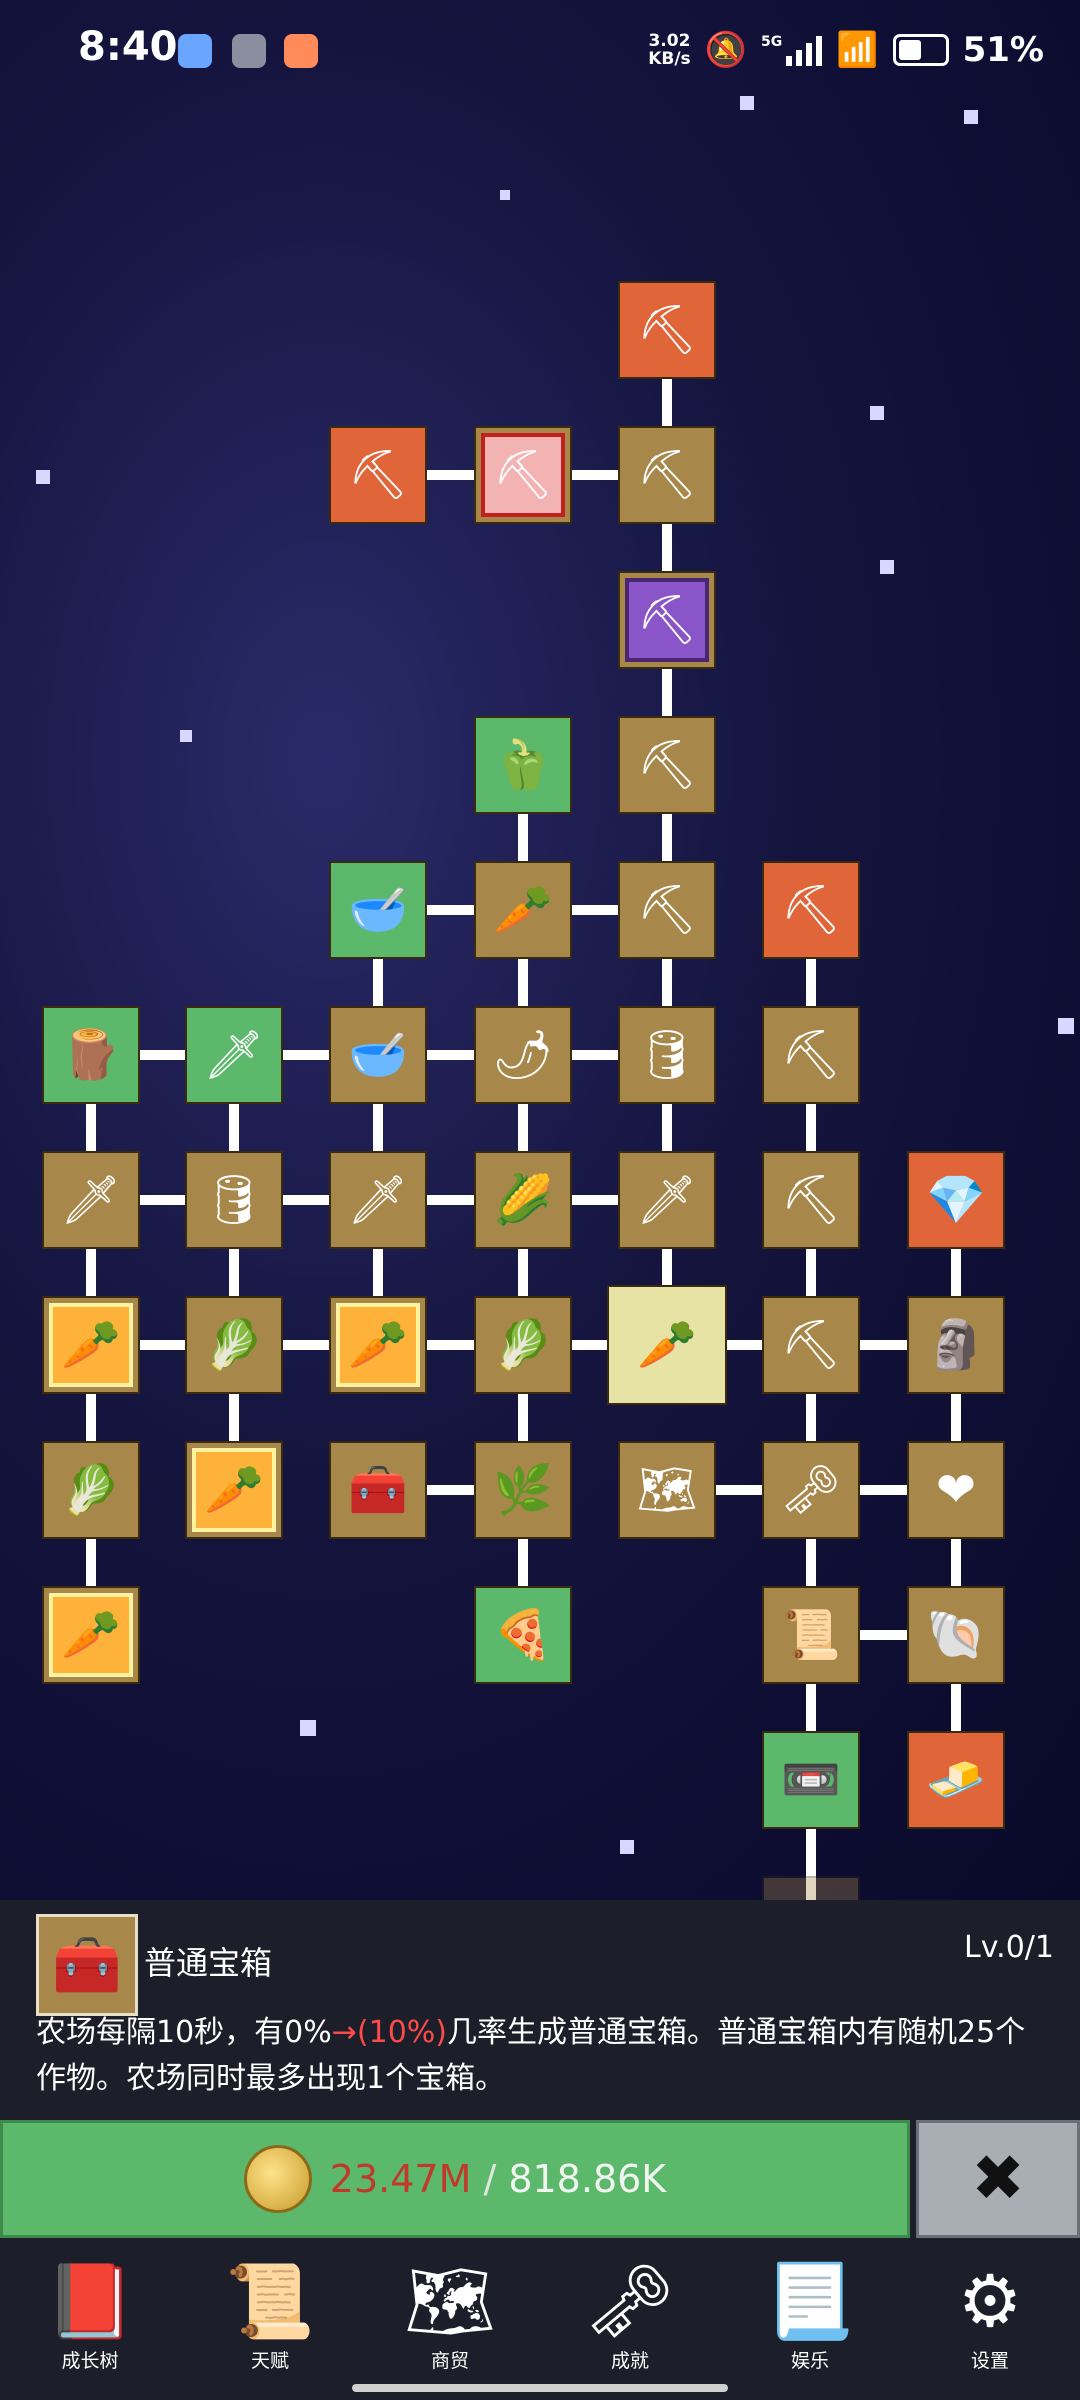 The height and width of the screenshot is (2400, 1080). I want to click on nav-scroll: 📜 天赋, so click(270, 2320).